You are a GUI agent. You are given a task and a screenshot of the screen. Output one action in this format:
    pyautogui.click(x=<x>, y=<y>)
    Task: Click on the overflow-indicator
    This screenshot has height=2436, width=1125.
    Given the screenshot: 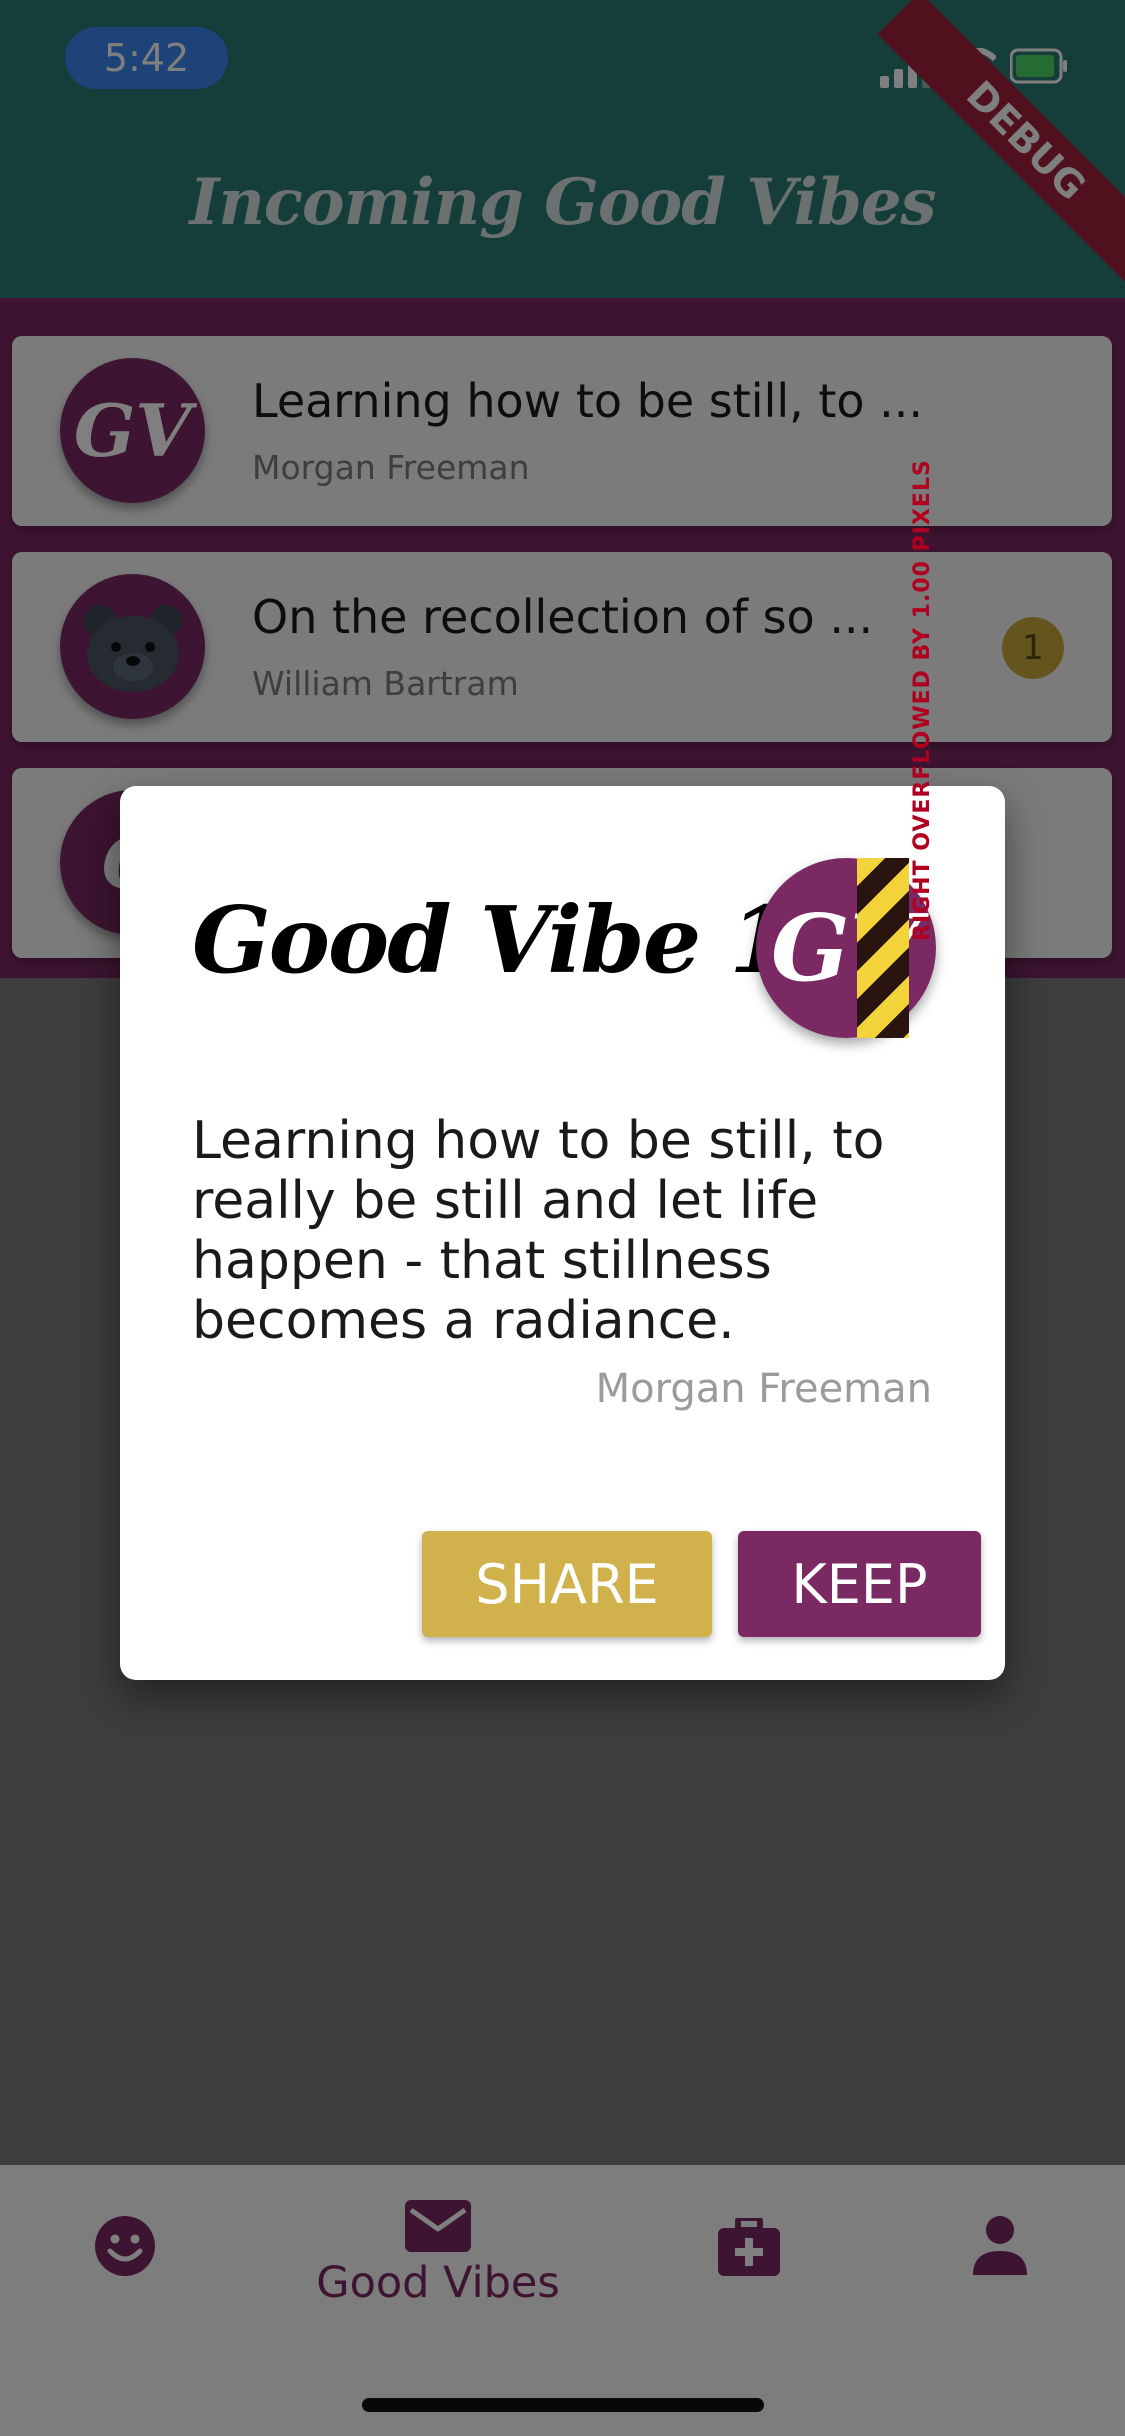 What is the action you would take?
    pyautogui.click(x=883, y=948)
    